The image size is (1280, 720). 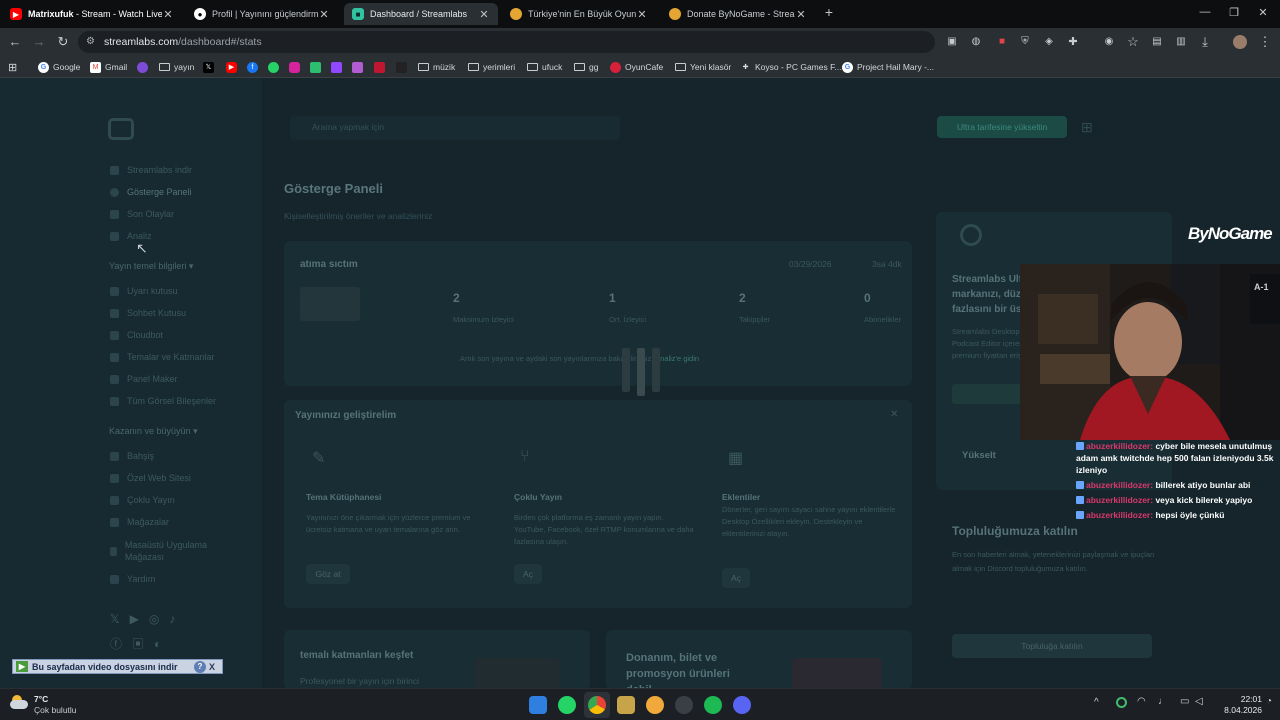 I want to click on help-icon: ?, so click(x=200, y=666).